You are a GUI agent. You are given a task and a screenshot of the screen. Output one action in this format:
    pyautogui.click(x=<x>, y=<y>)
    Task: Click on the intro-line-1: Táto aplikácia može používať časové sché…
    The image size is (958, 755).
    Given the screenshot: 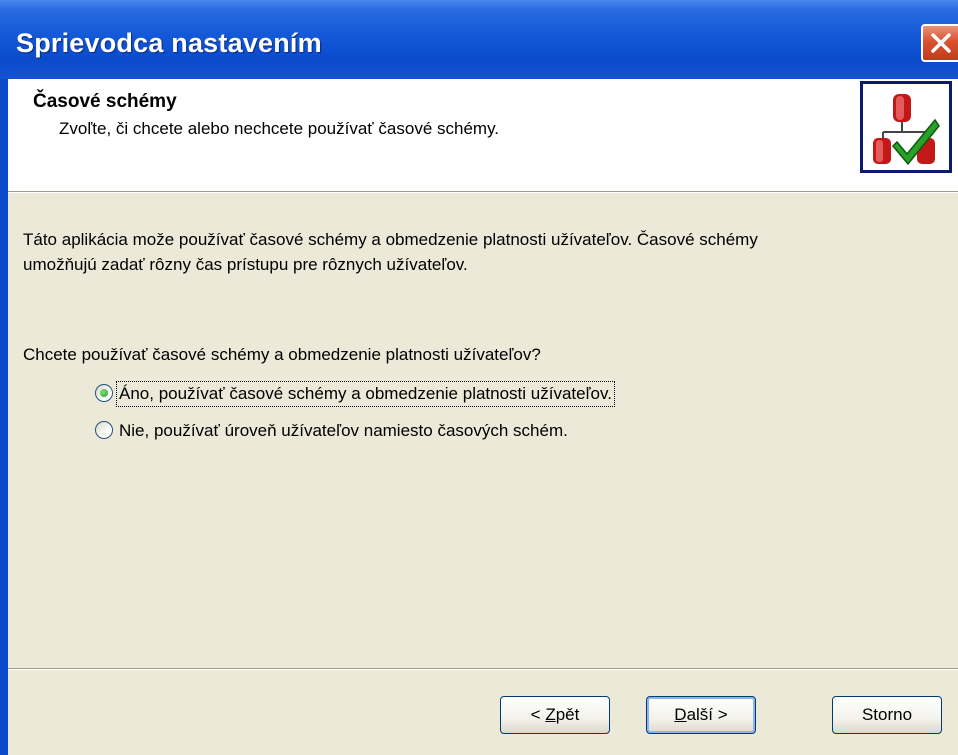 What is the action you would take?
    pyautogui.click(x=390, y=239)
    